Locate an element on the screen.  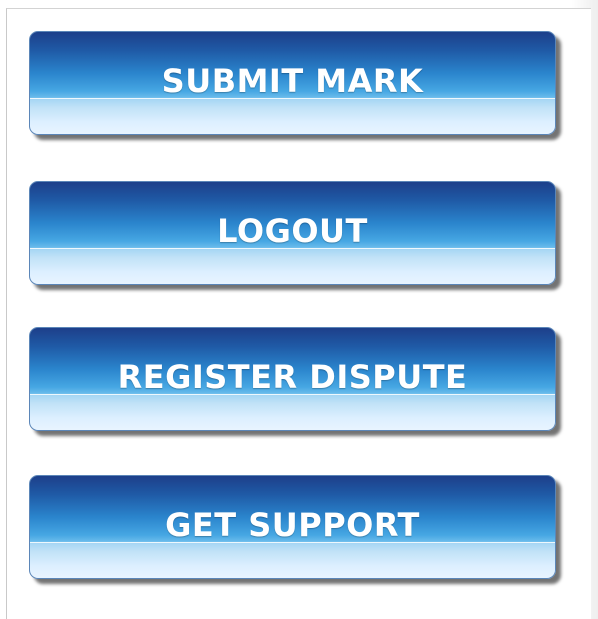
logout-button: LOGOUT is located at coordinates (292, 233).